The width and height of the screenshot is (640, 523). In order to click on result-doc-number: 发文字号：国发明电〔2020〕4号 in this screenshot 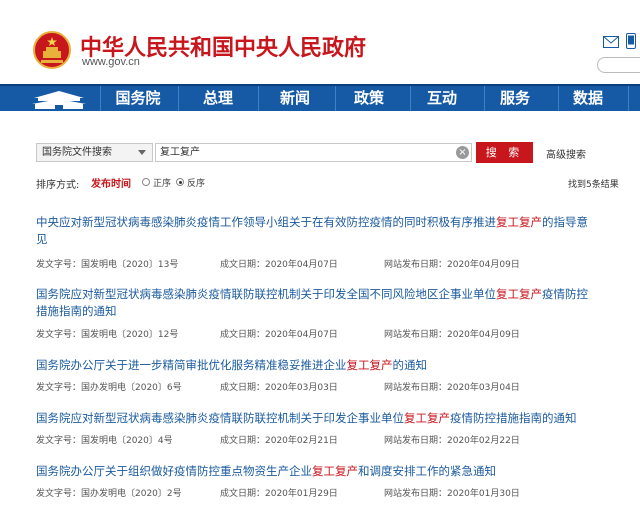, I will do `click(104, 441)`.